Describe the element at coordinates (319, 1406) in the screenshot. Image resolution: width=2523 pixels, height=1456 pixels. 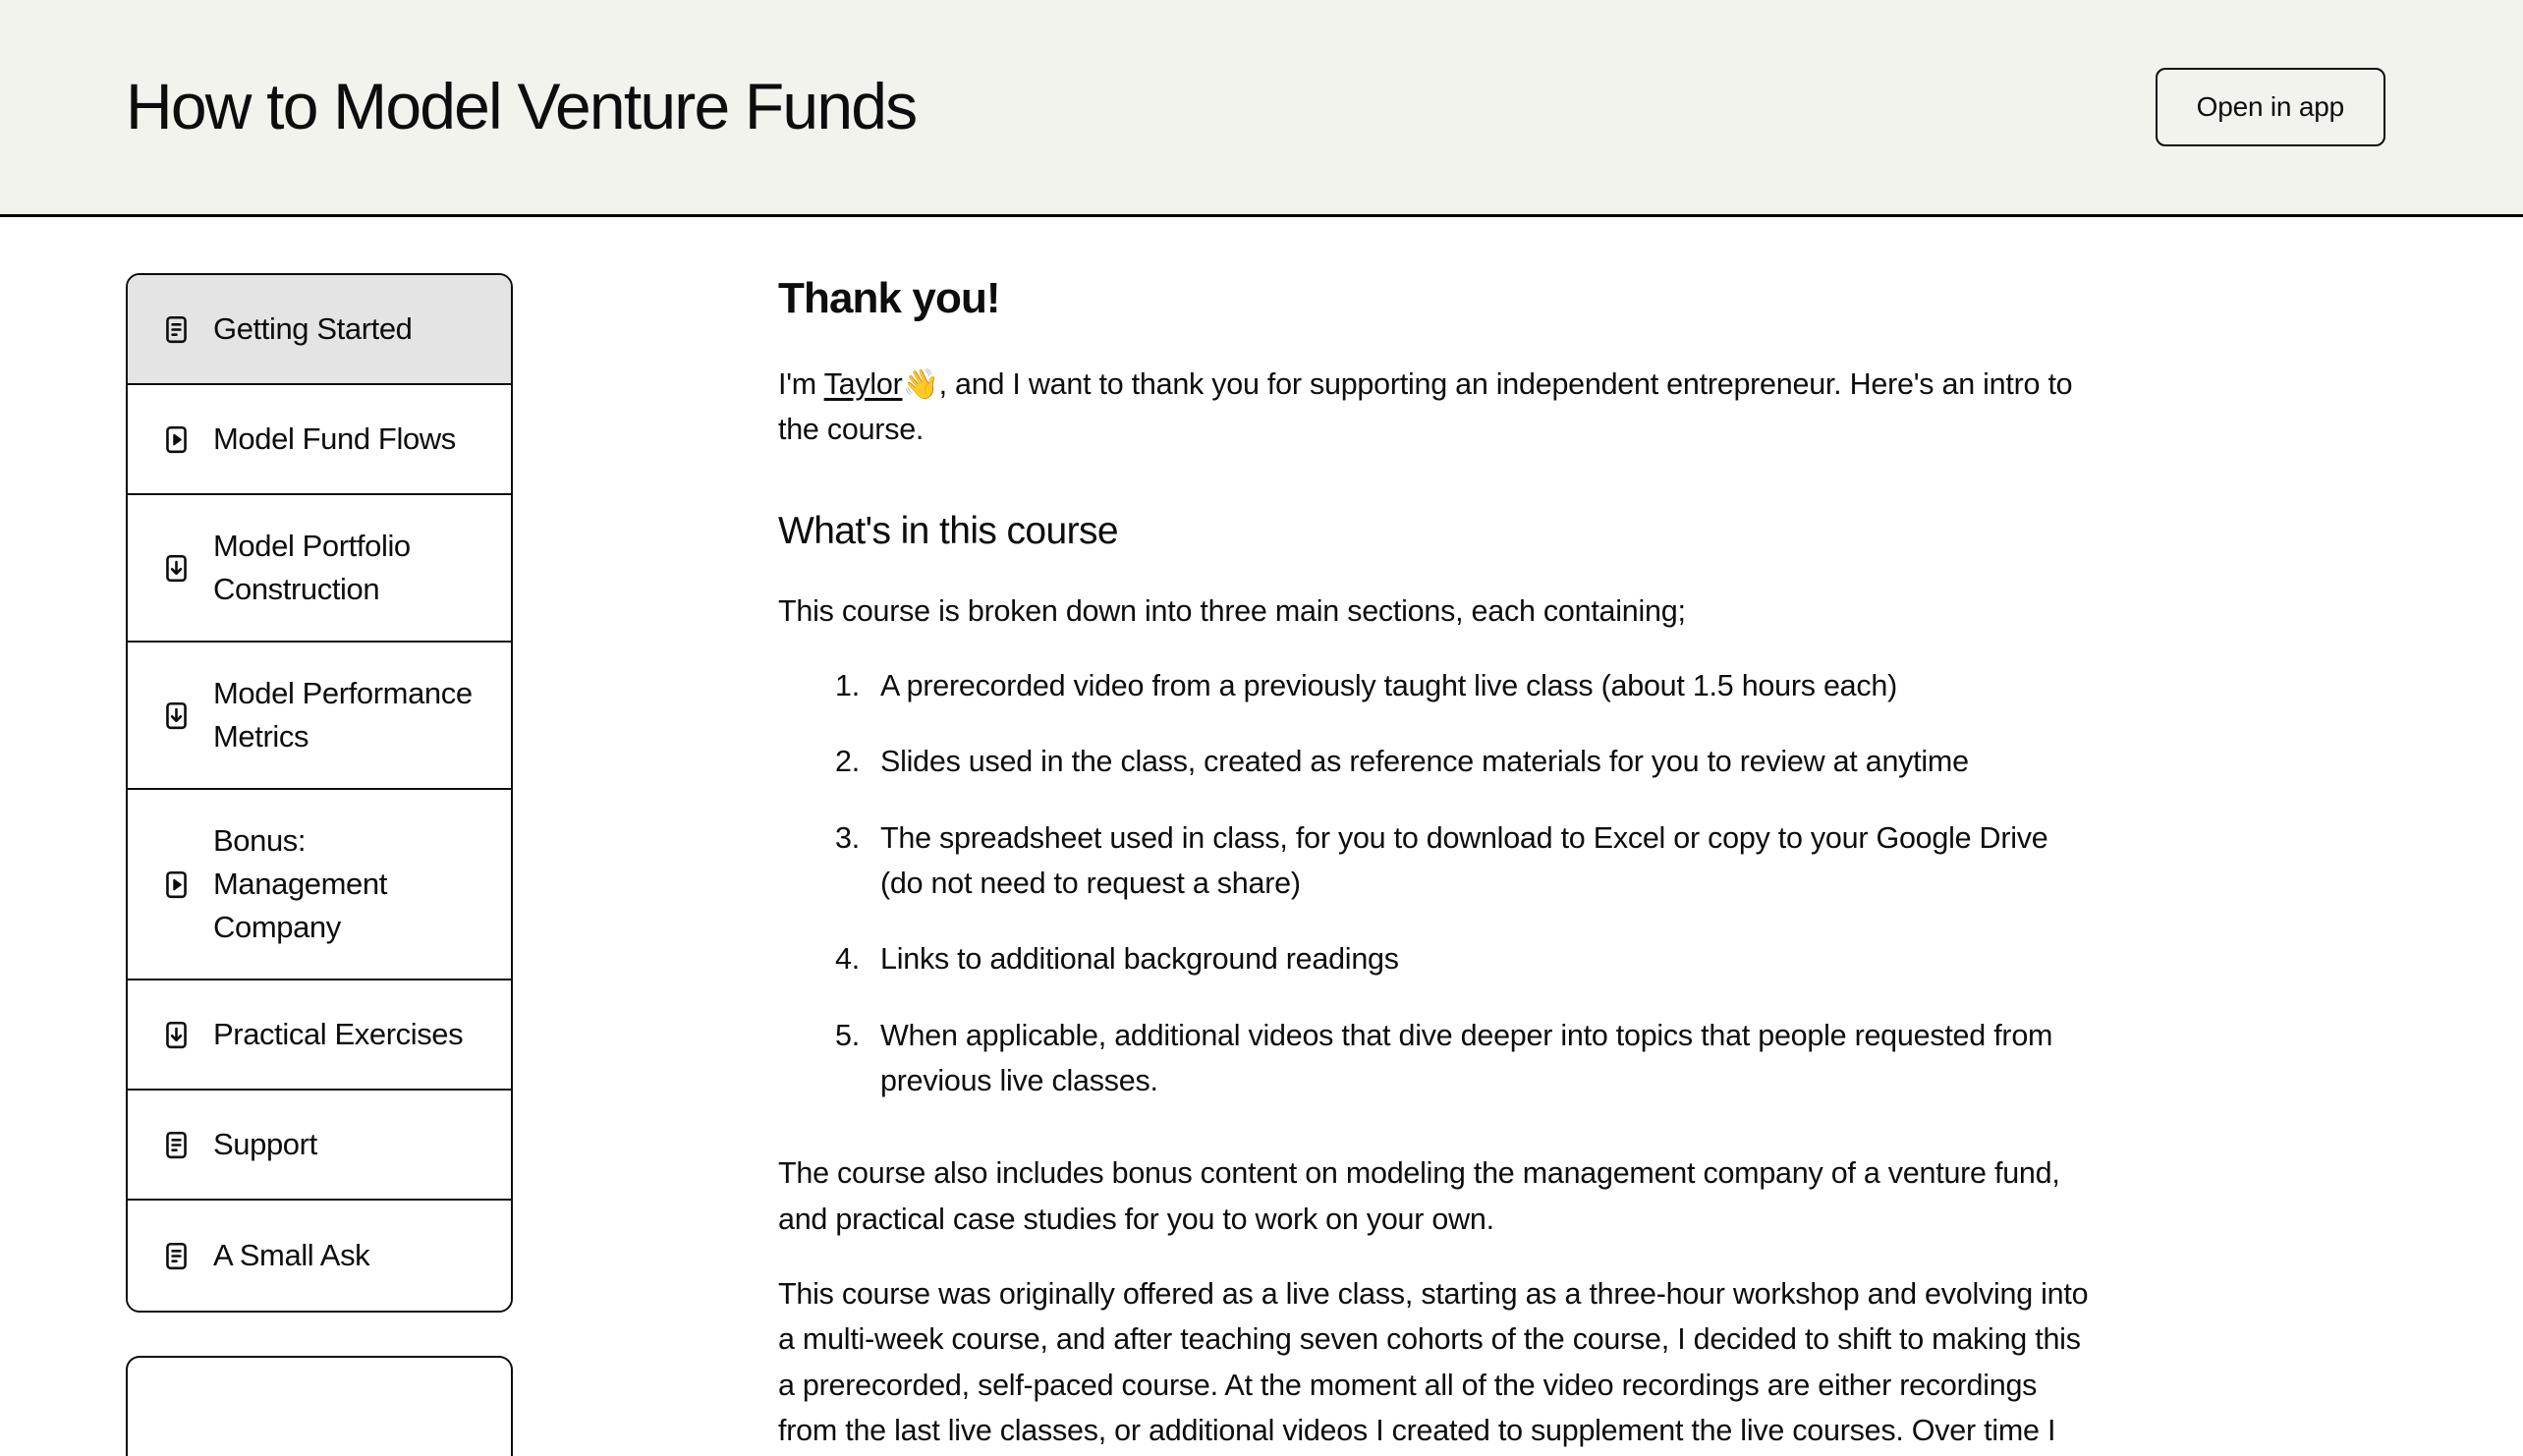
I see `sidebar-secondary-card` at that location.